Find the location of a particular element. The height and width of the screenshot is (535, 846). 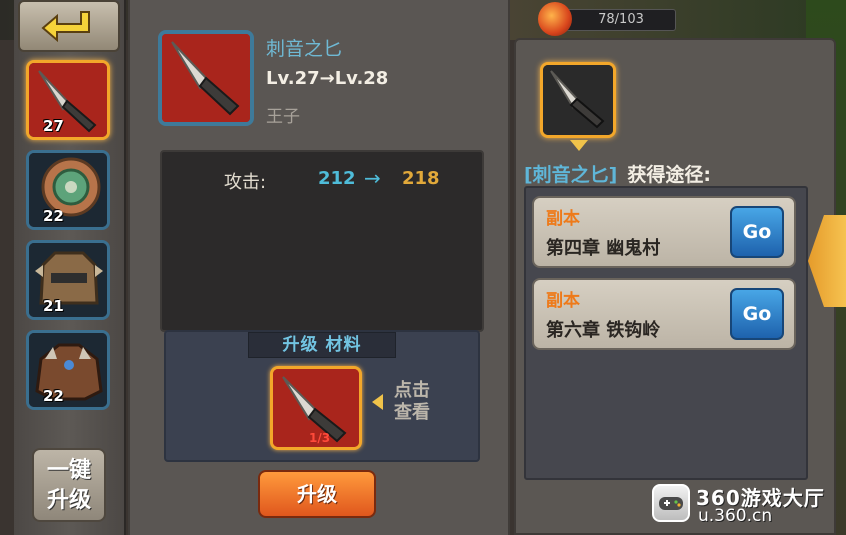

material-item: 1/3 is located at coordinates (316, 408).